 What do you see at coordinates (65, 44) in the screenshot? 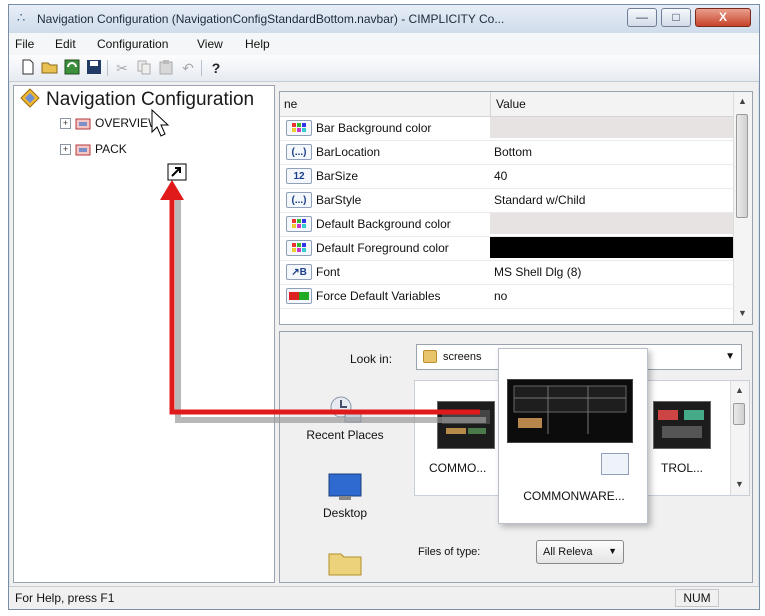
I see `menu-edit: Edit` at bounding box center [65, 44].